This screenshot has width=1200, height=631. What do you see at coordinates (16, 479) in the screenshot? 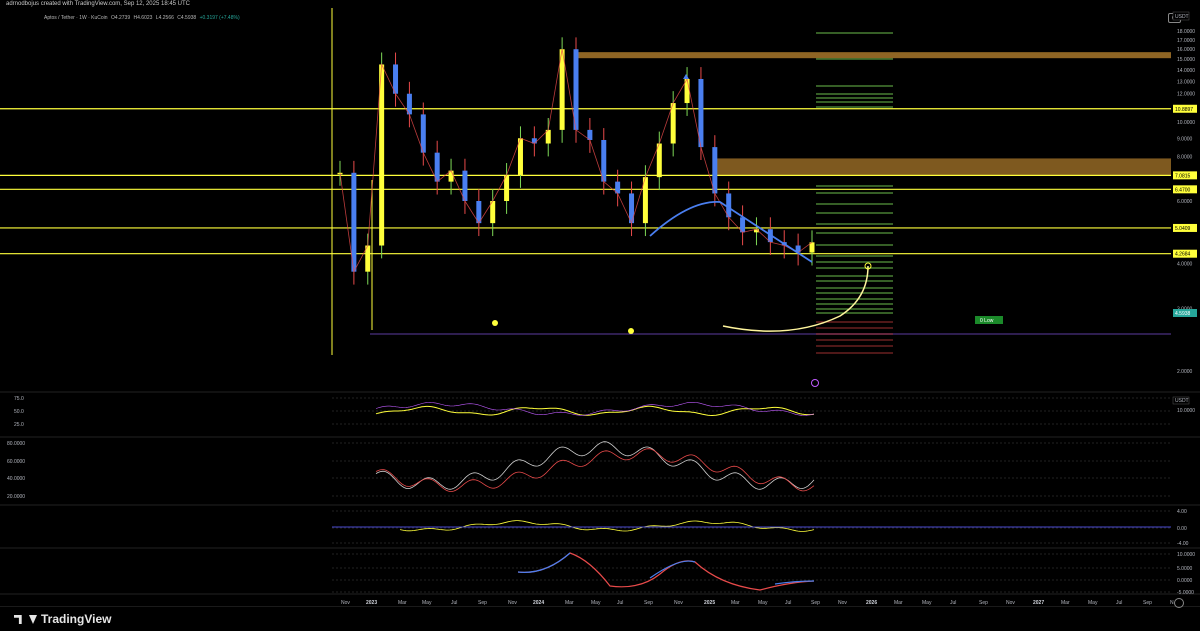
I see `oscillator-tick: 40.0000` at bounding box center [16, 479].